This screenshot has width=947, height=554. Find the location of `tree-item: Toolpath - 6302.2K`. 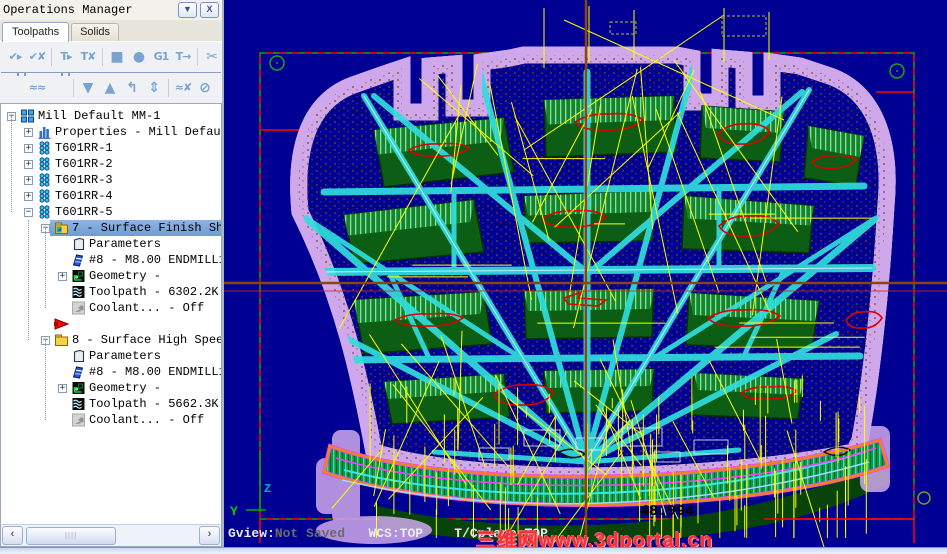

tree-item: Toolpath - 6302.2K is located at coordinates (111, 292).